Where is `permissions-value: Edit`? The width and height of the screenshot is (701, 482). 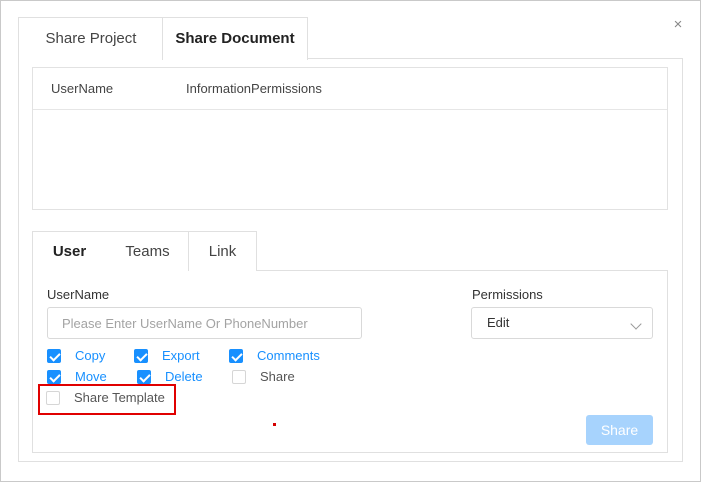
permissions-value: Edit is located at coordinates (498, 322).